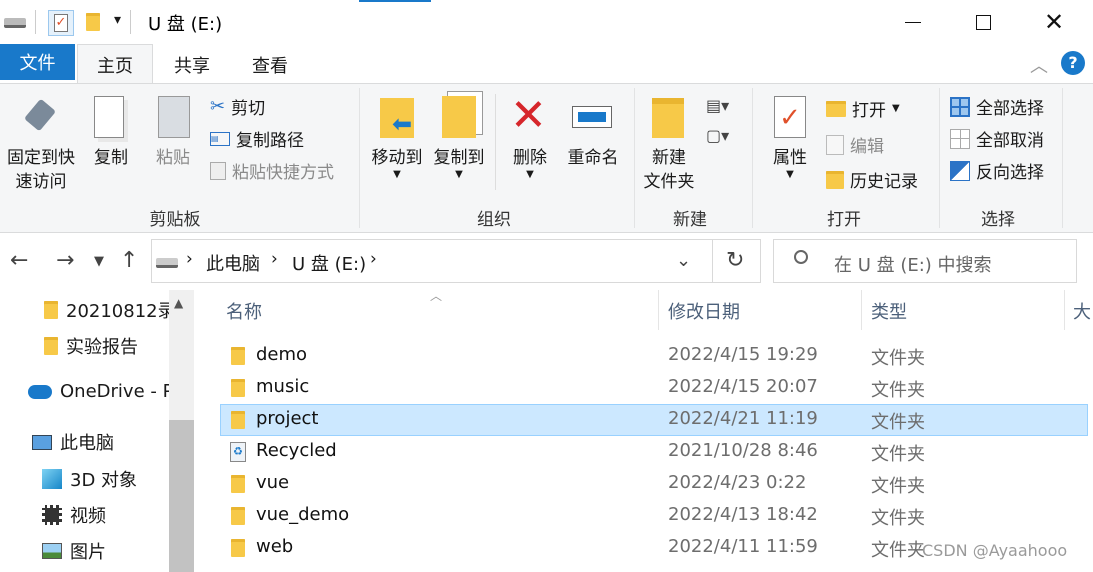 Image resolution: width=1093 pixels, height=572 pixels. I want to click on folder-icon, so click(238, 484).